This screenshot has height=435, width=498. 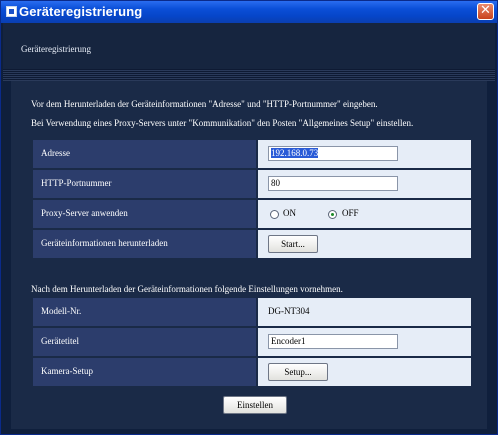 What do you see at coordinates (56, 49) in the screenshot?
I see `page-title: Geräteregistrierung` at bounding box center [56, 49].